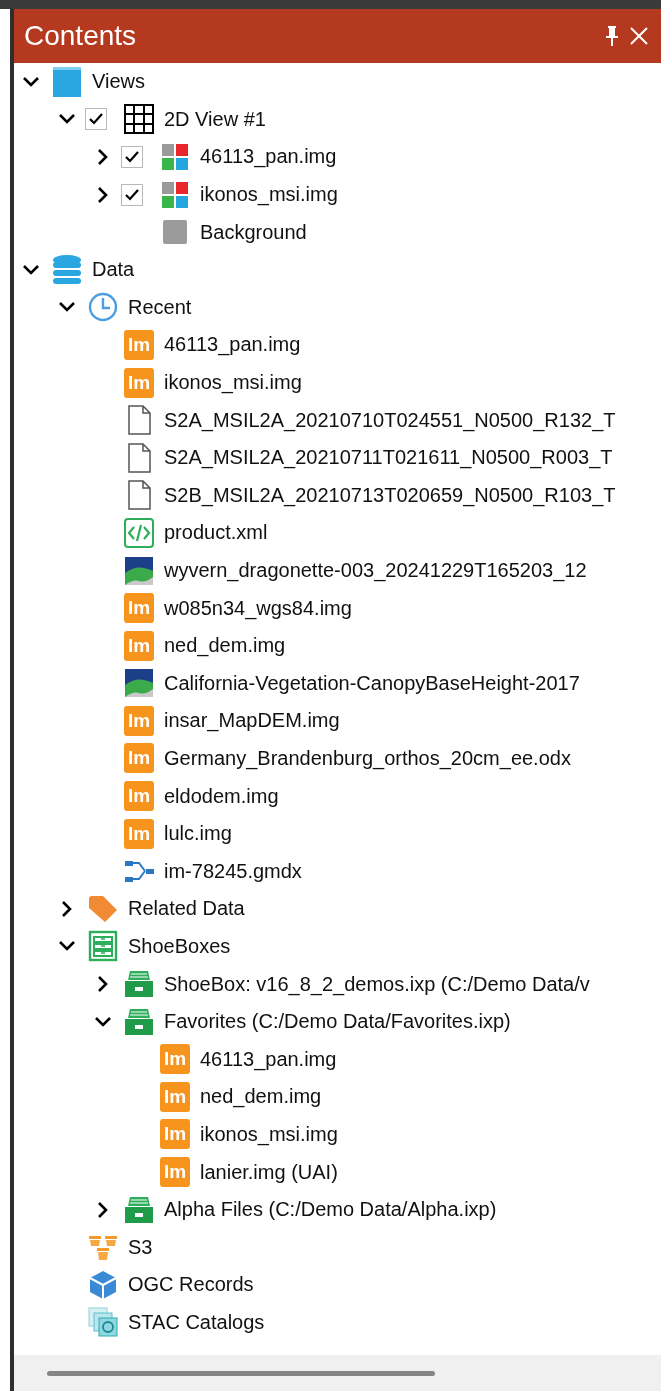  Describe the element at coordinates (198, 834) in the screenshot. I see `tree-item: lulc.img` at that location.